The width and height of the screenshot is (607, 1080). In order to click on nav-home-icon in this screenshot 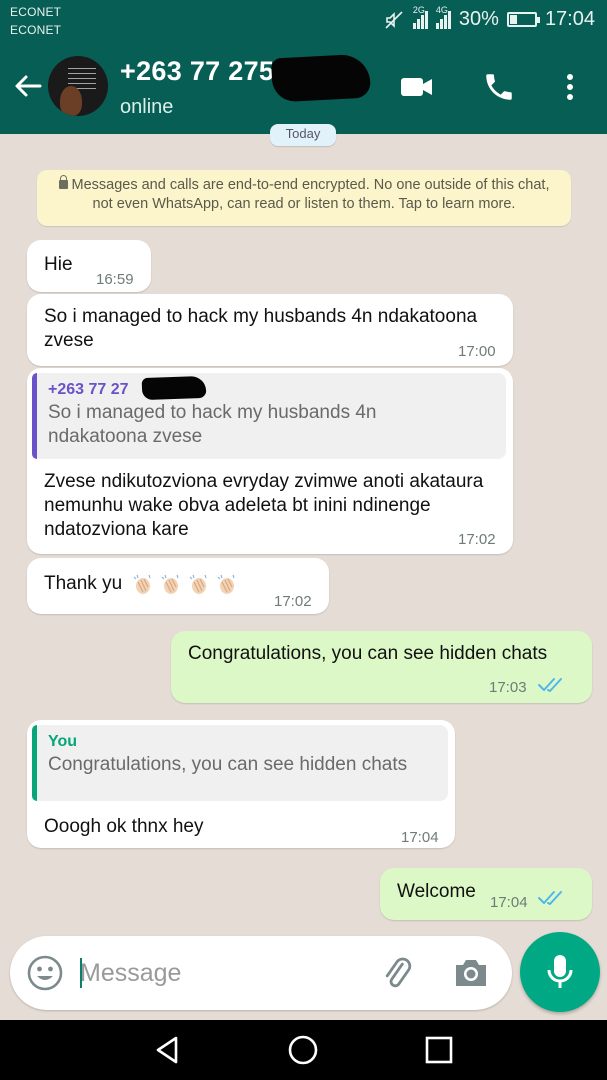, I will do `click(303, 1050)`.